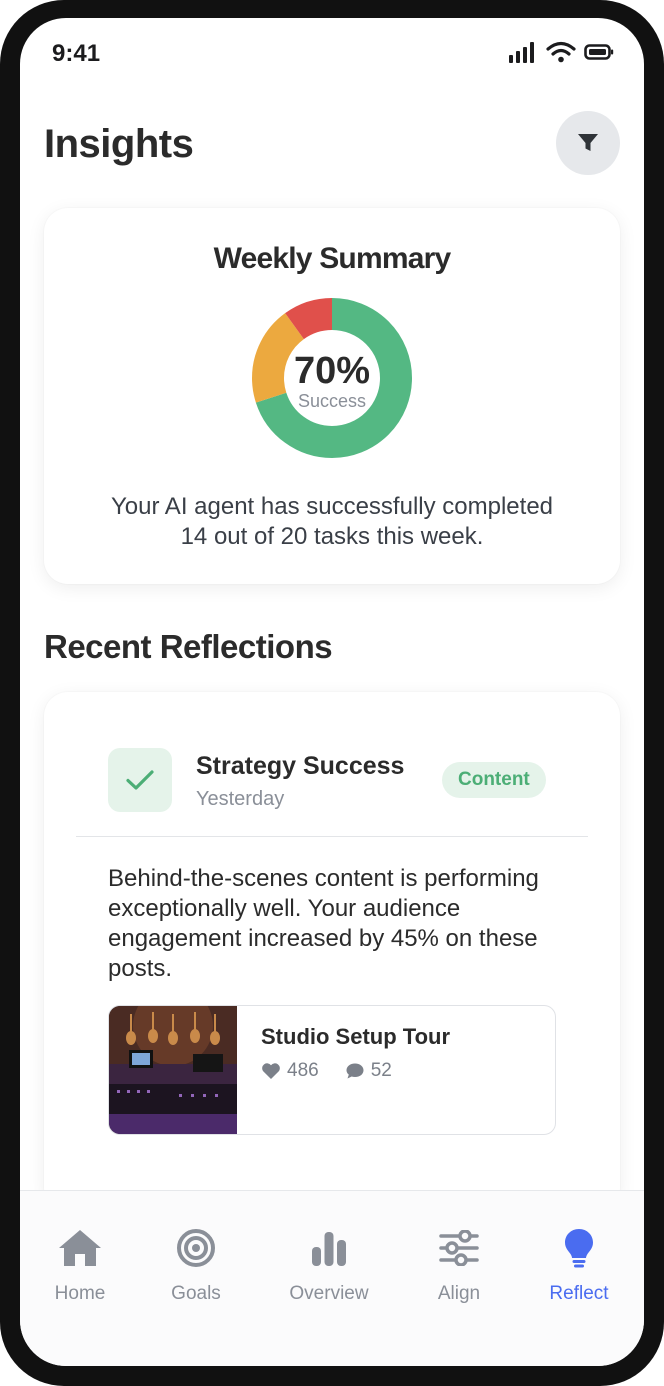  Describe the element at coordinates (119, 144) in the screenshot. I see `page-title: Insights` at that location.